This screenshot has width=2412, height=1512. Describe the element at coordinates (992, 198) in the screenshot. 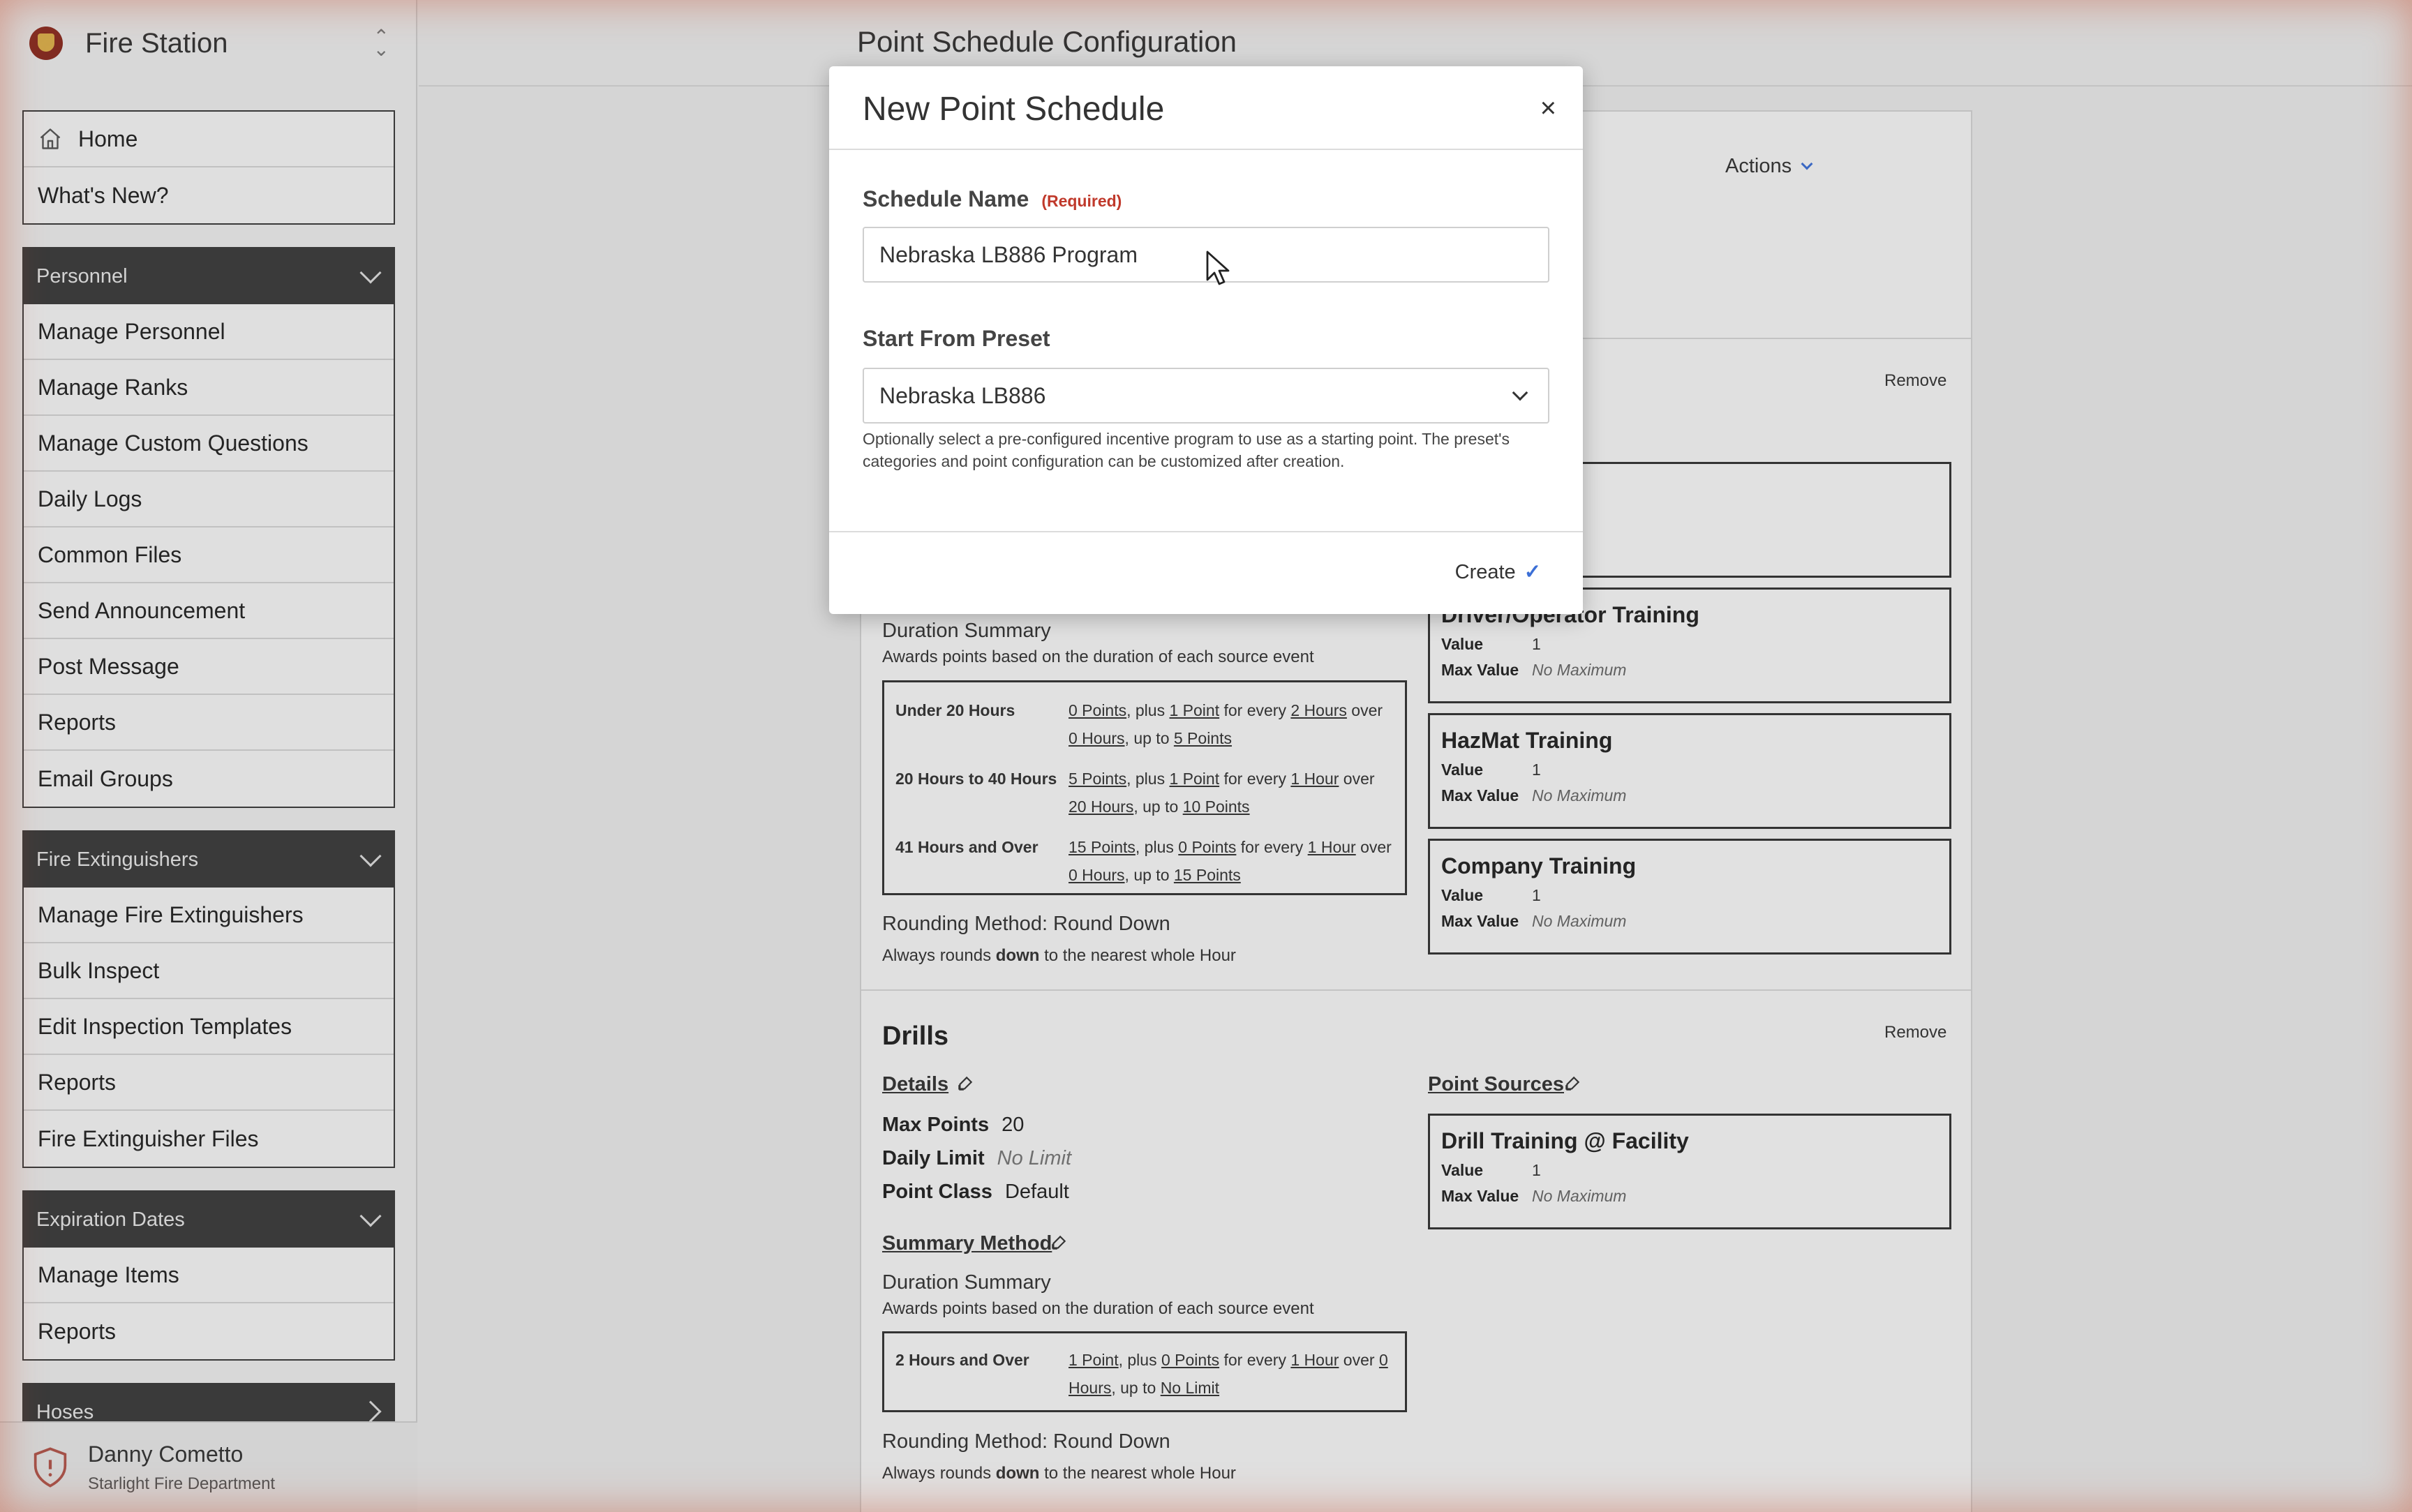

I see `schedule-name-label: Schedule Name (Required)` at that location.